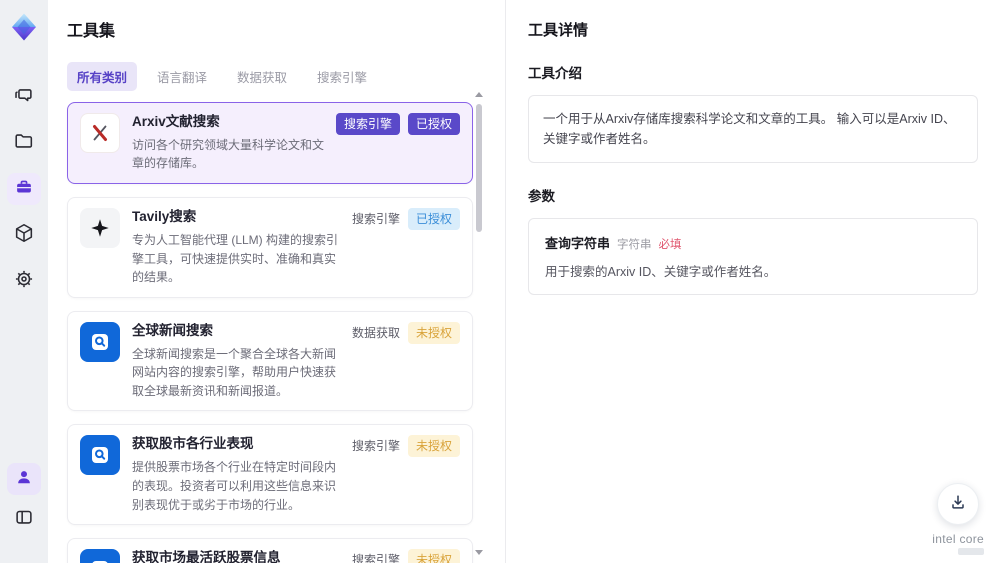  I want to click on intel-ultra-badge, so click(971, 551).